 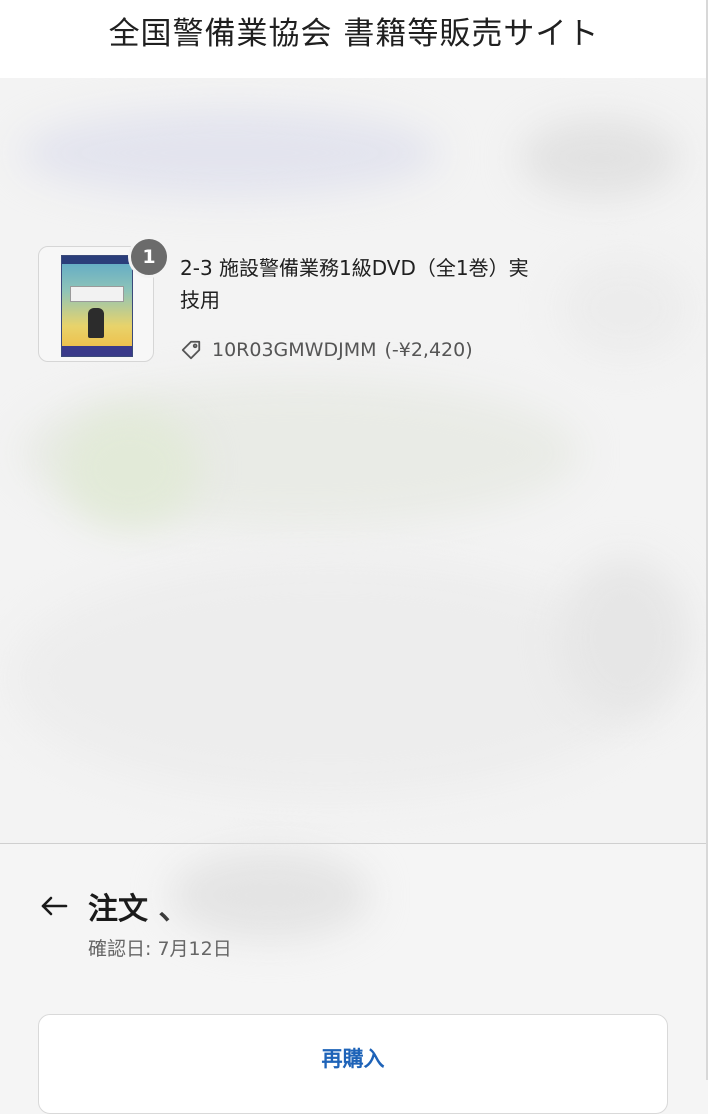 I want to click on dvd-cover-image, so click(x=97, y=306).